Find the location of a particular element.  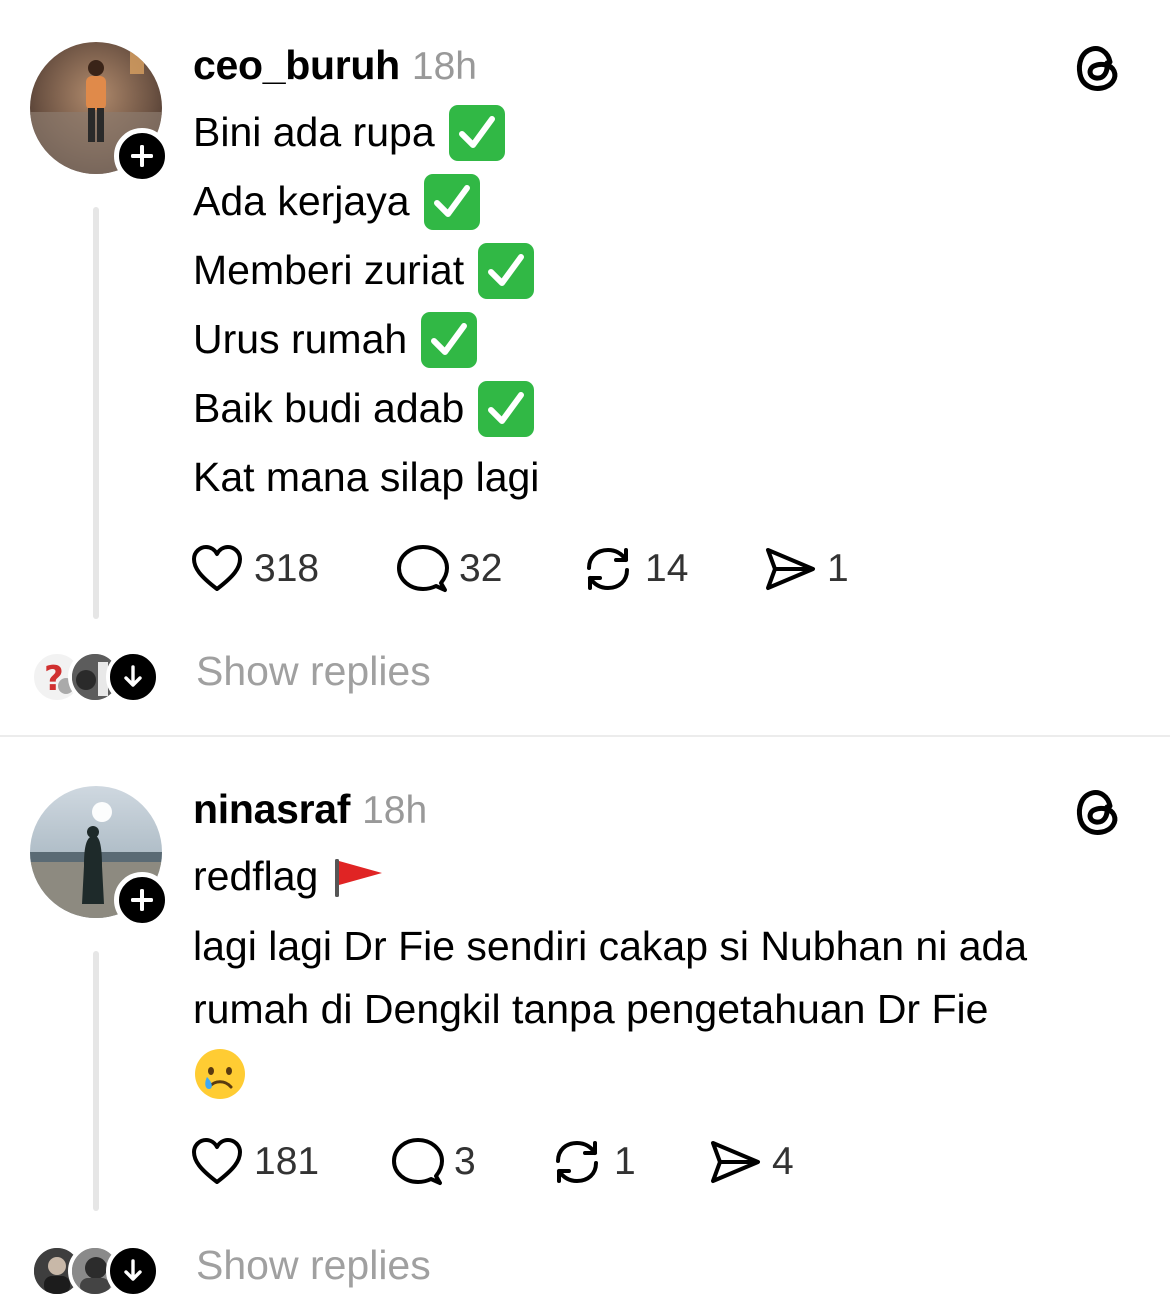

post-header: ceo_buruh 18h is located at coordinates (335, 65).